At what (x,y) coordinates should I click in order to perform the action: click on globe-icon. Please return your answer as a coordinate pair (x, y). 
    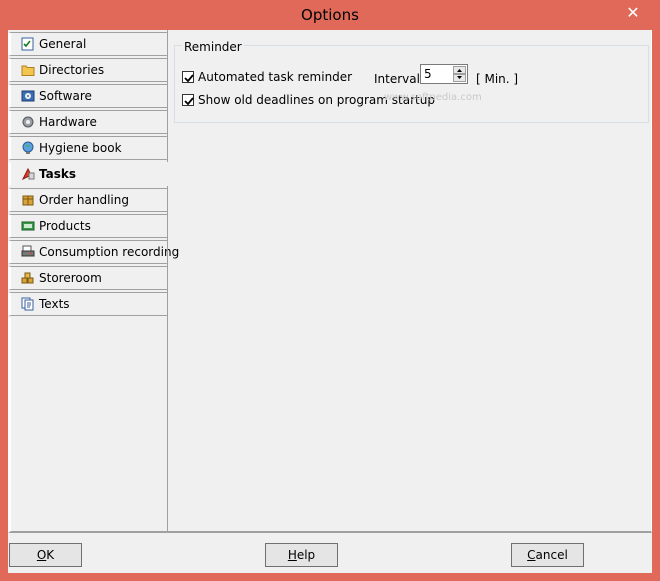
    Looking at the image, I should click on (28, 147).